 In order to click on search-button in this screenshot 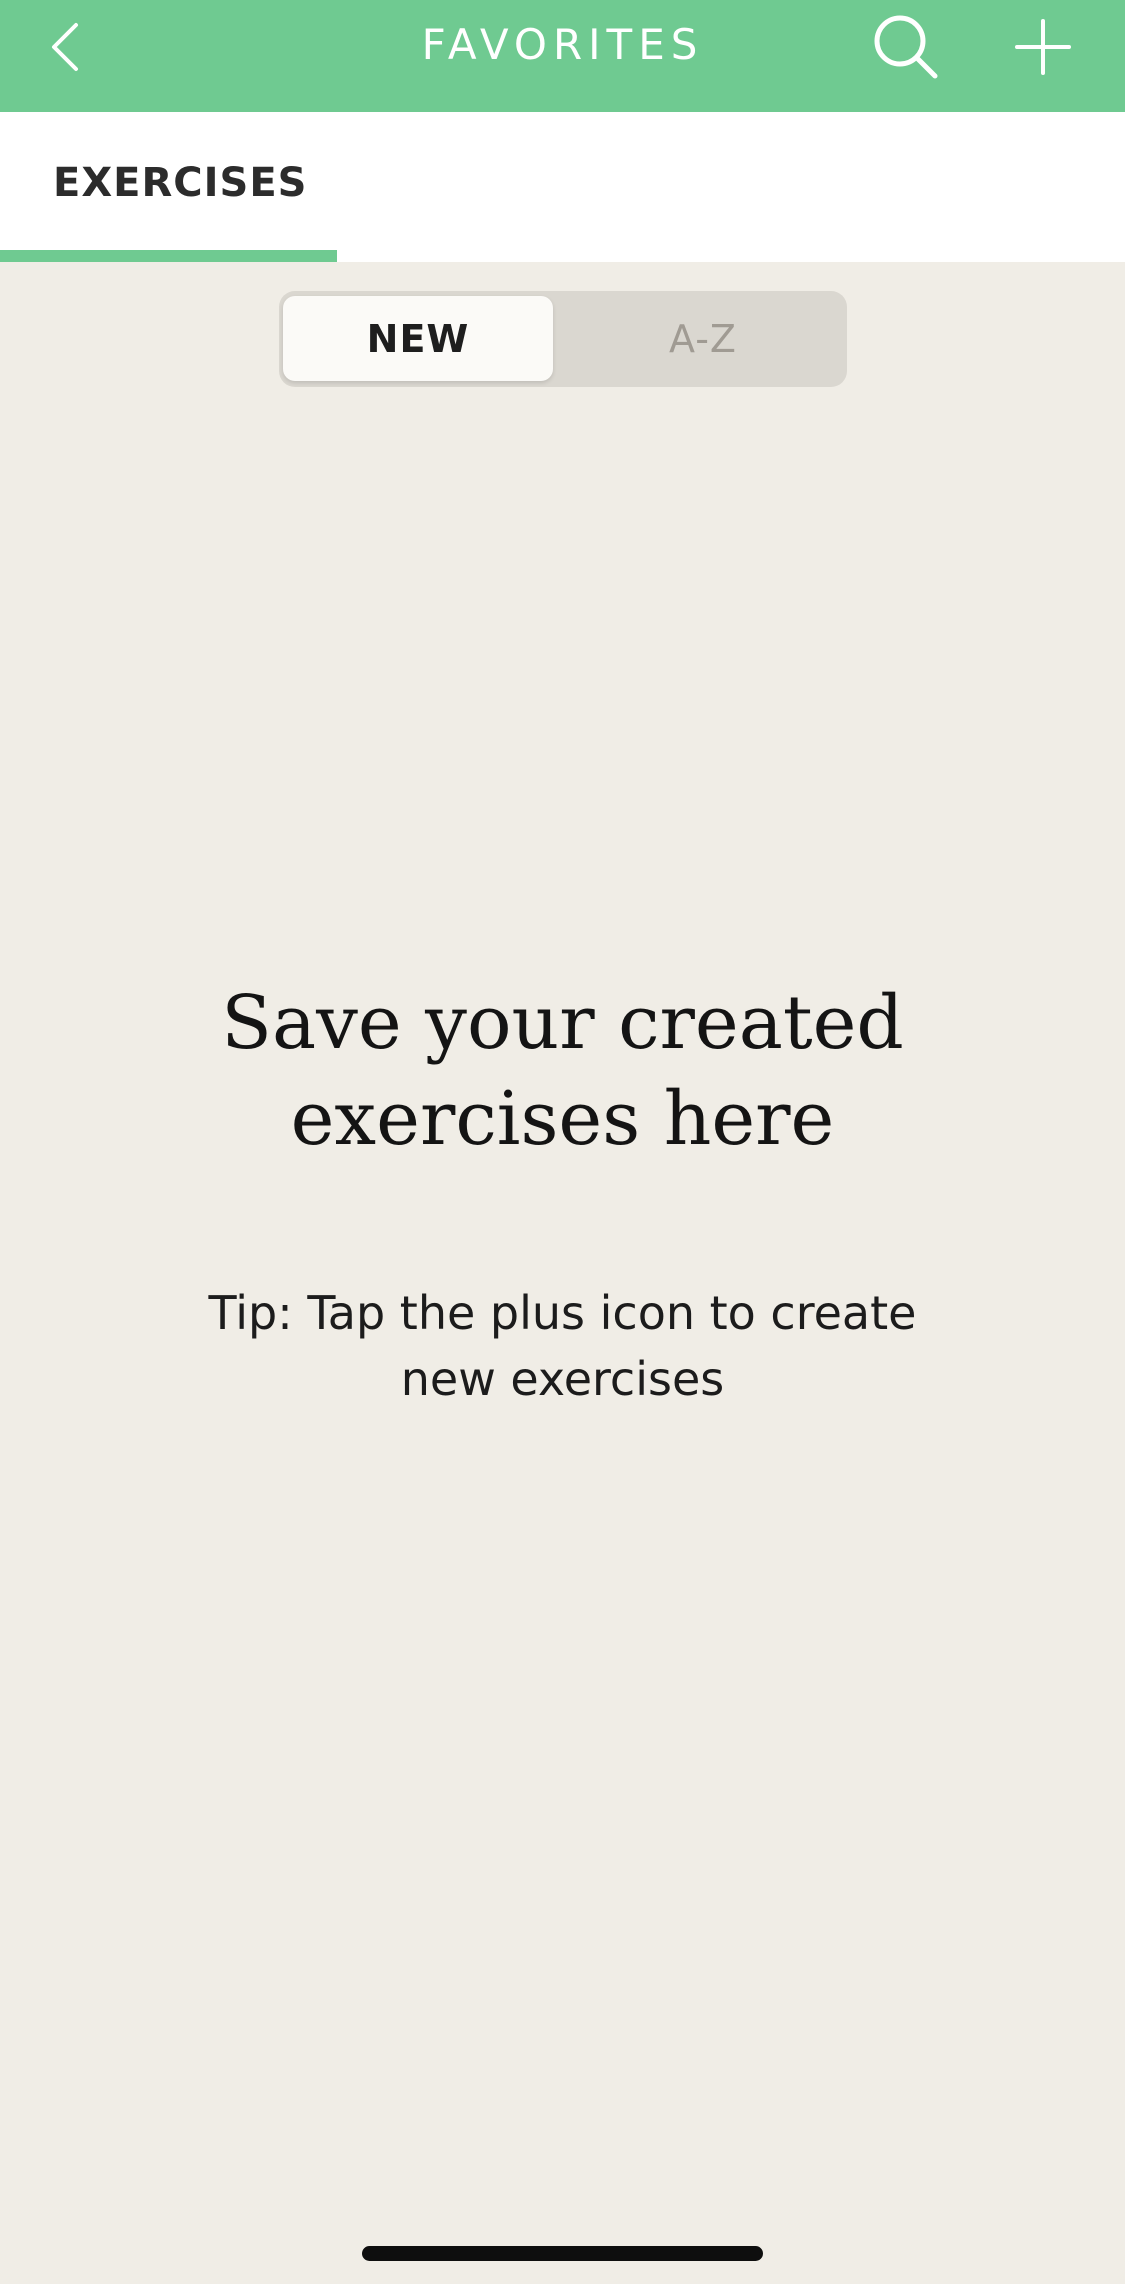, I will do `click(906, 47)`.